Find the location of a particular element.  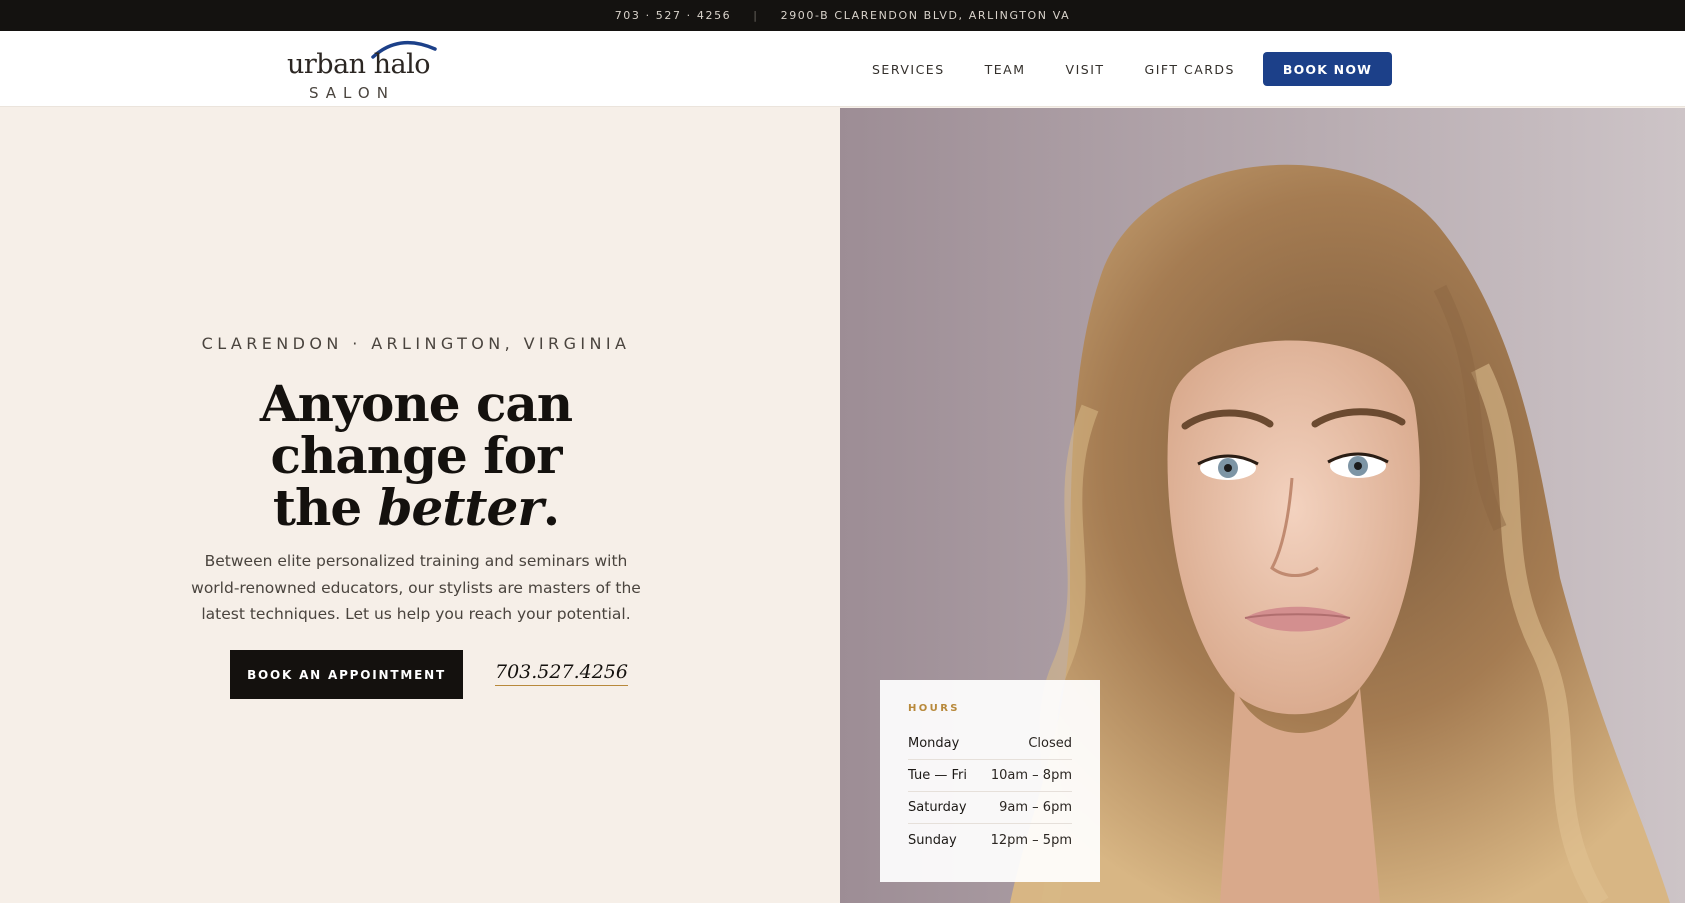

headline-line-3-suffix: . is located at coordinates (551, 507).